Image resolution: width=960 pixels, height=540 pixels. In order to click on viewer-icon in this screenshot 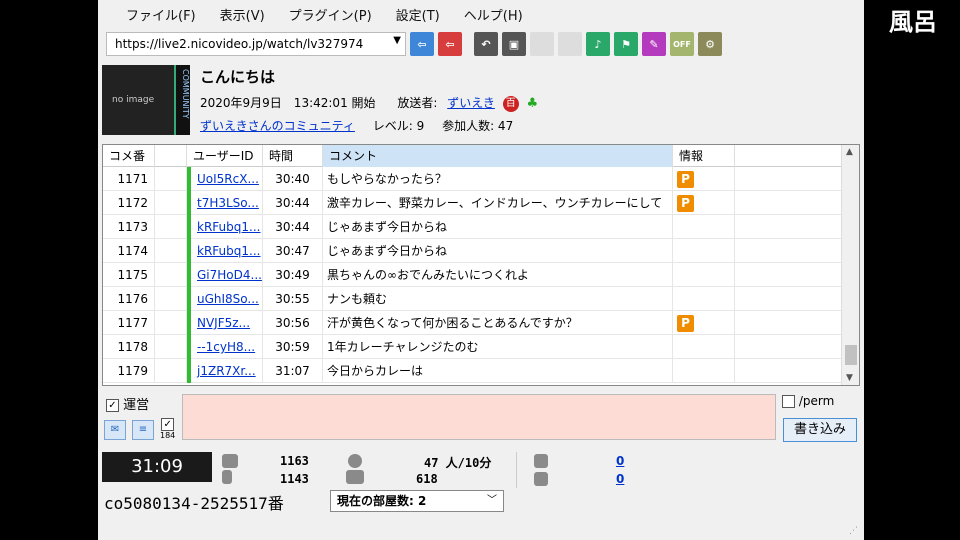, I will do `click(355, 461)`.